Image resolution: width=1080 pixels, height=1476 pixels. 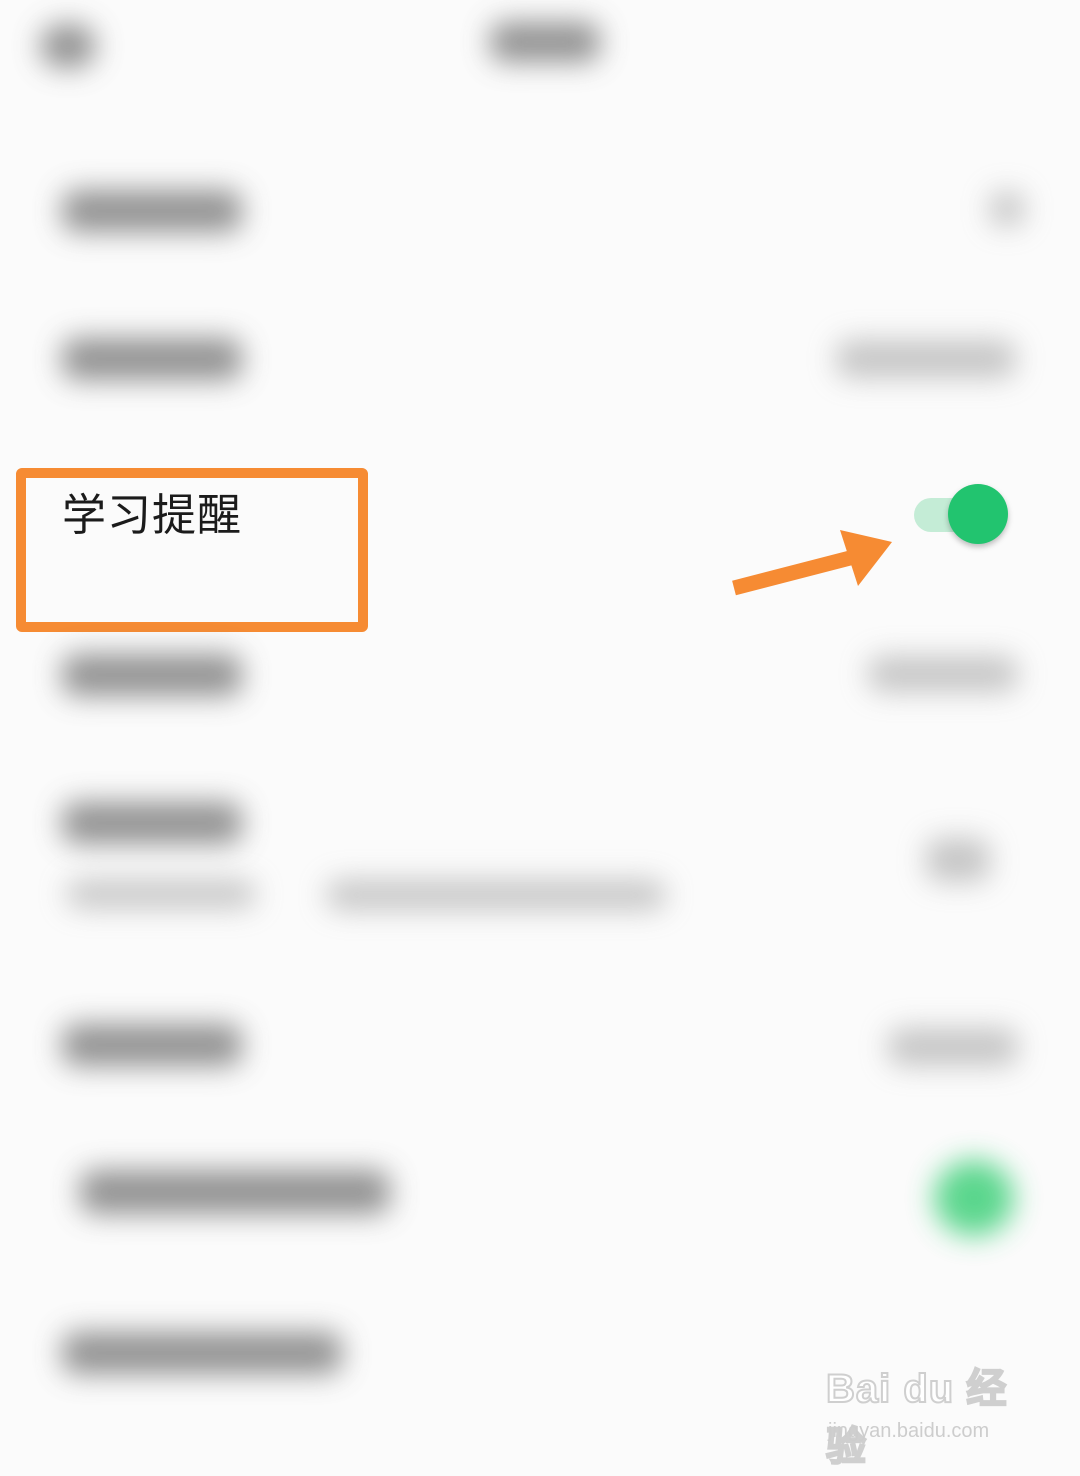 What do you see at coordinates (916, 1418) in the screenshot?
I see `watermark-brand: Bai du 经验` at bounding box center [916, 1418].